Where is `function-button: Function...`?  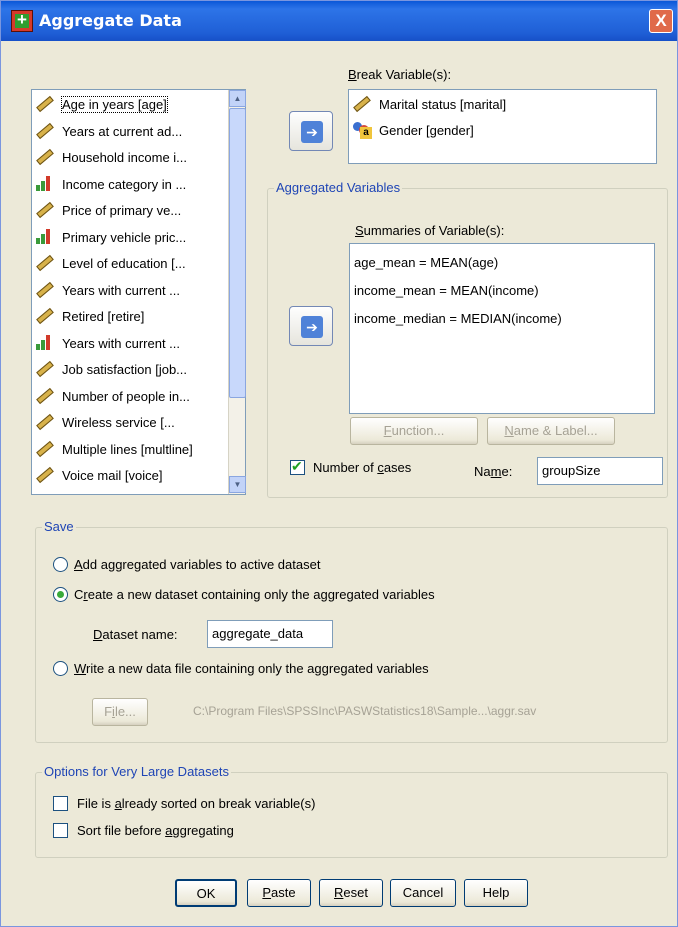
function-button: Function... is located at coordinates (414, 431).